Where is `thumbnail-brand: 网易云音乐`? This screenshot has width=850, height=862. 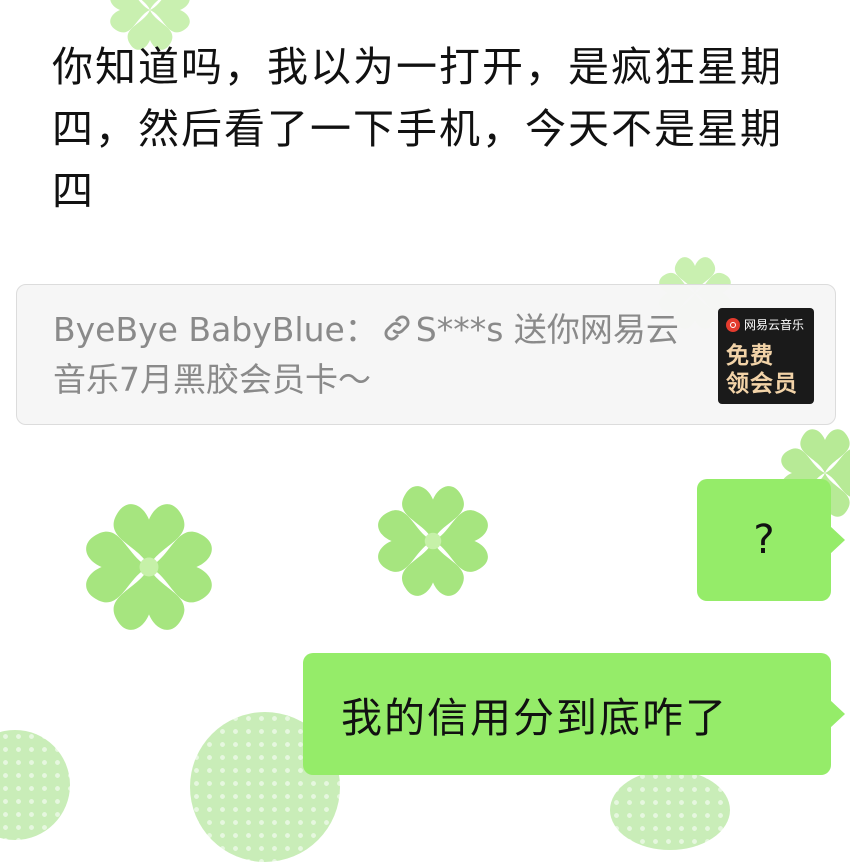
thumbnail-brand: 网易云音乐 is located at coordinates (765, 324).